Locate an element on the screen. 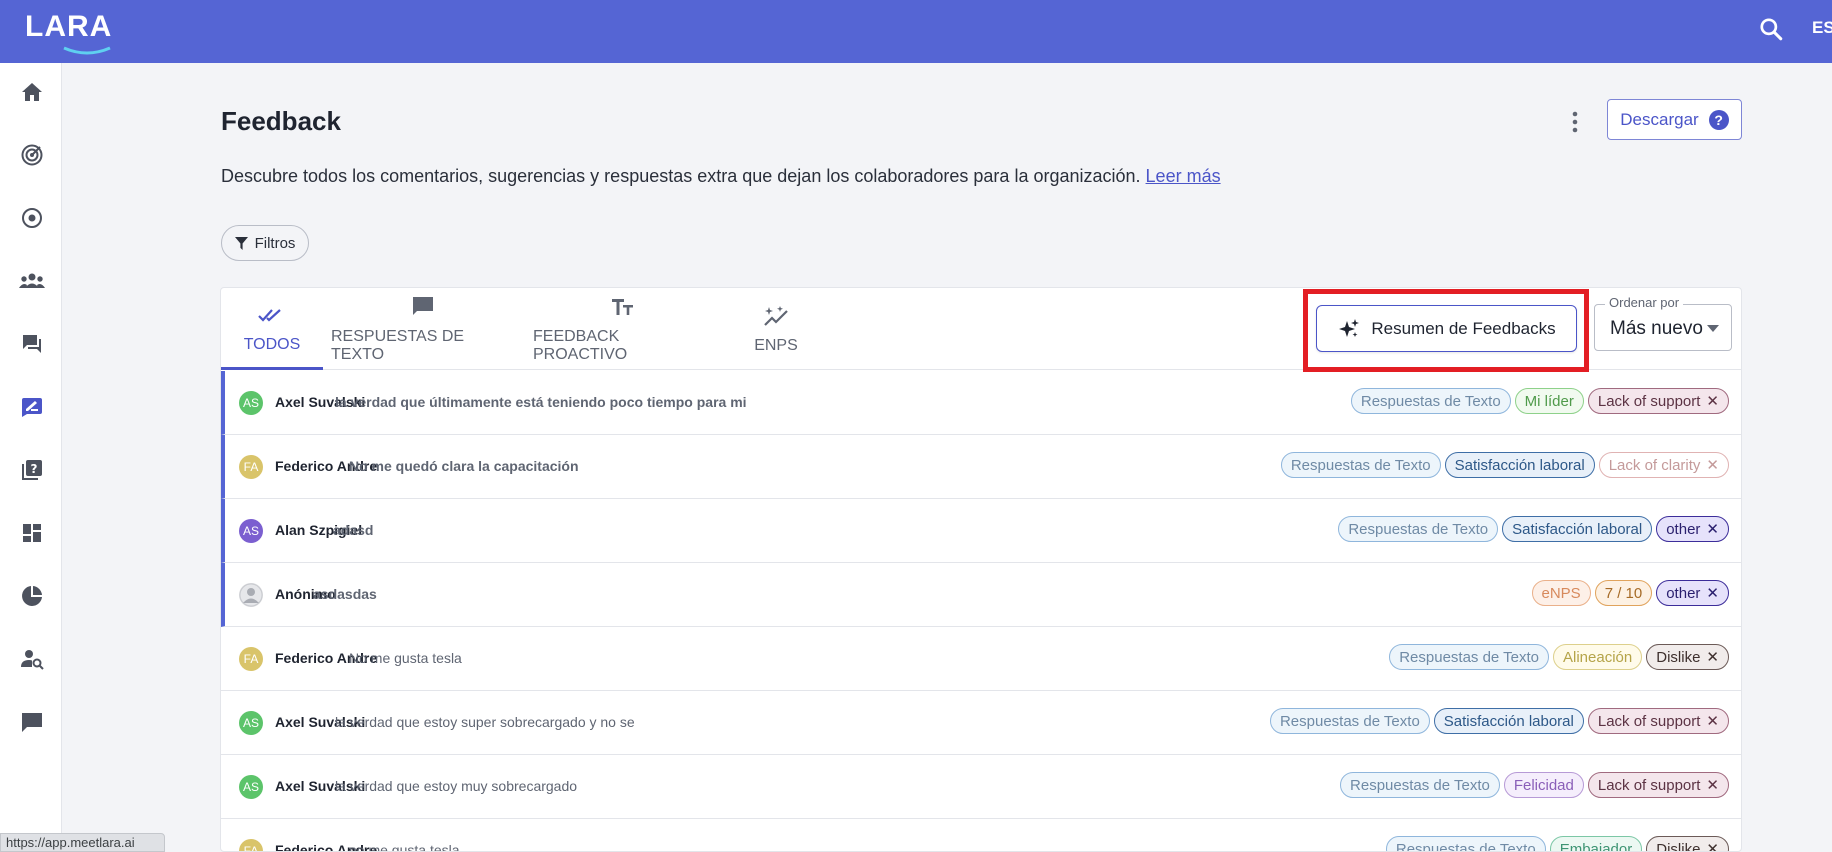  tab-enps: ENPS is located at coordinates (776, 329).